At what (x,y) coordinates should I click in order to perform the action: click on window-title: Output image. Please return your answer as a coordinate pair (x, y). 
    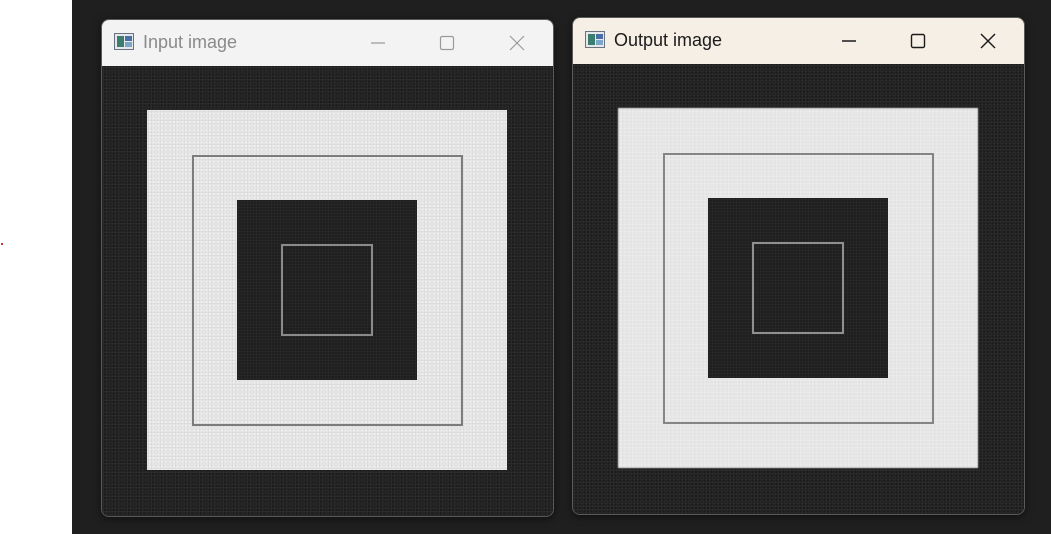
    Looking at the image, I should click on (668, 40).